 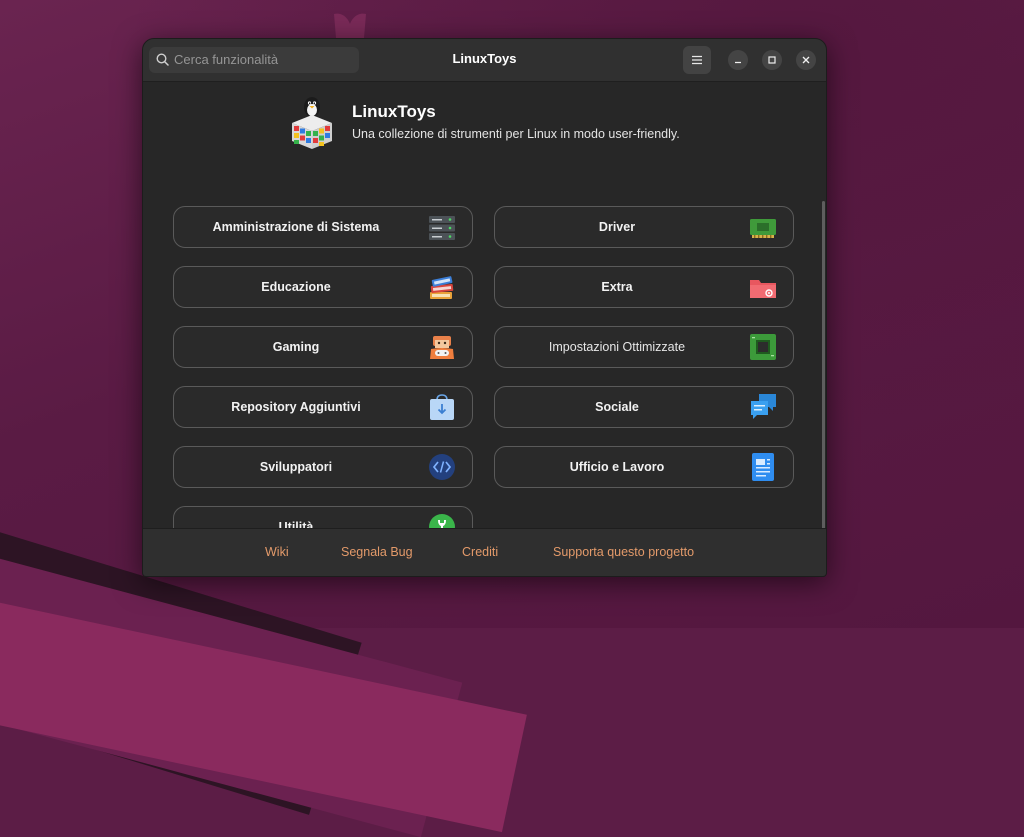 What do you see at coordinates (296, 287) in the screenshot?
I see `category-label: Educazione` at bounding box center [296, 287].